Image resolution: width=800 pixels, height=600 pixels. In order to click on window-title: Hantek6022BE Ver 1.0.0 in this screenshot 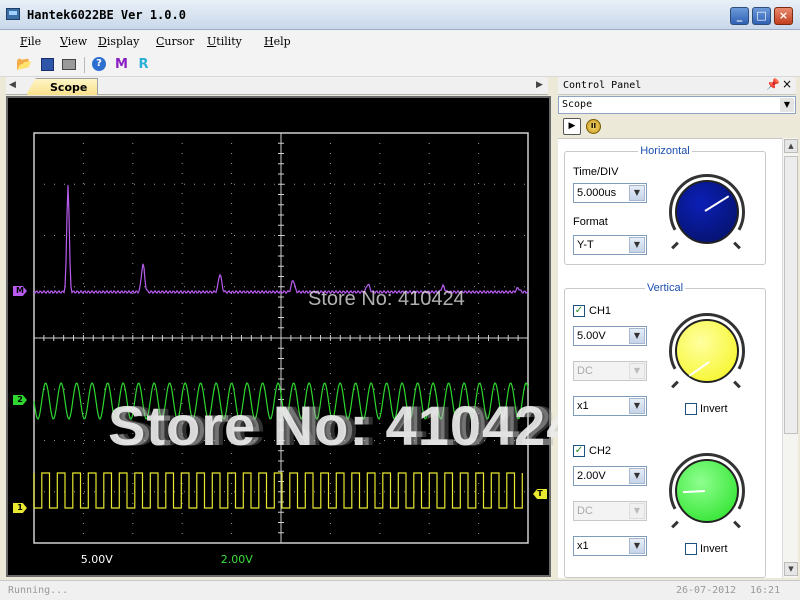, I will do `click(106, 15)`.